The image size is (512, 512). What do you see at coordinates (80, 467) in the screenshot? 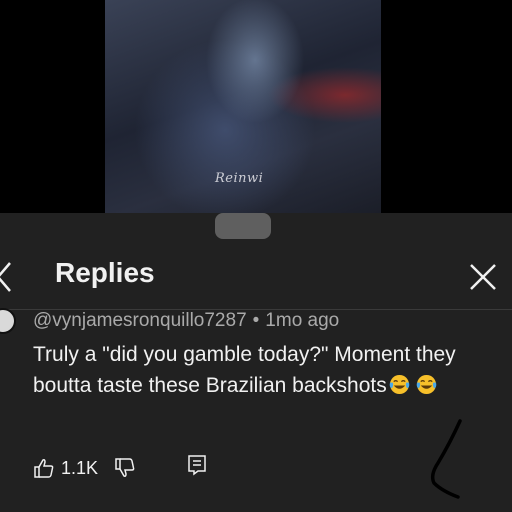
I see `like-count: 1.1K` at bounding box center [80, 467].